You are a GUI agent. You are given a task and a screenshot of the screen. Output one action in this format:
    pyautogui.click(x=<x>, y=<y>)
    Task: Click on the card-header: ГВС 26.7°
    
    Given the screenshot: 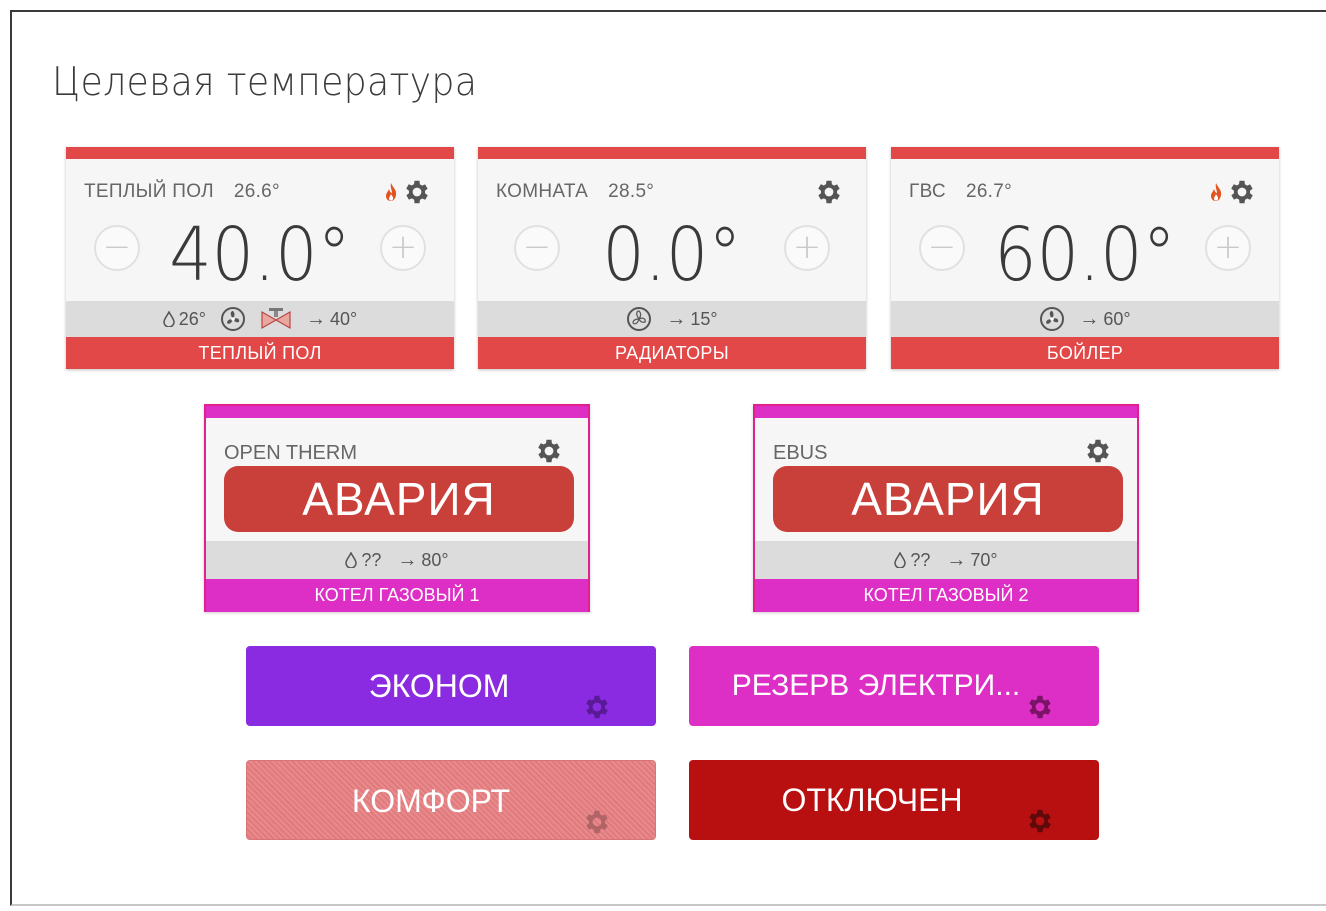 What is the action you would take?
    pyautogui.click(x=960, y=192)
    